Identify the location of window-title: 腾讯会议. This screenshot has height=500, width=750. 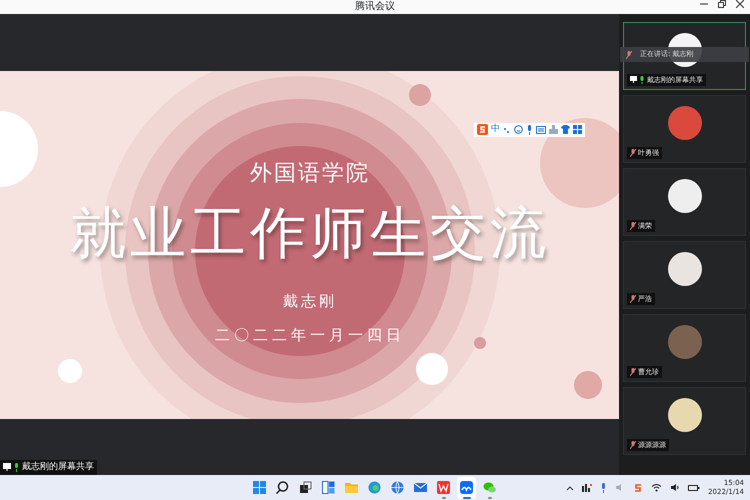
(375, 7).